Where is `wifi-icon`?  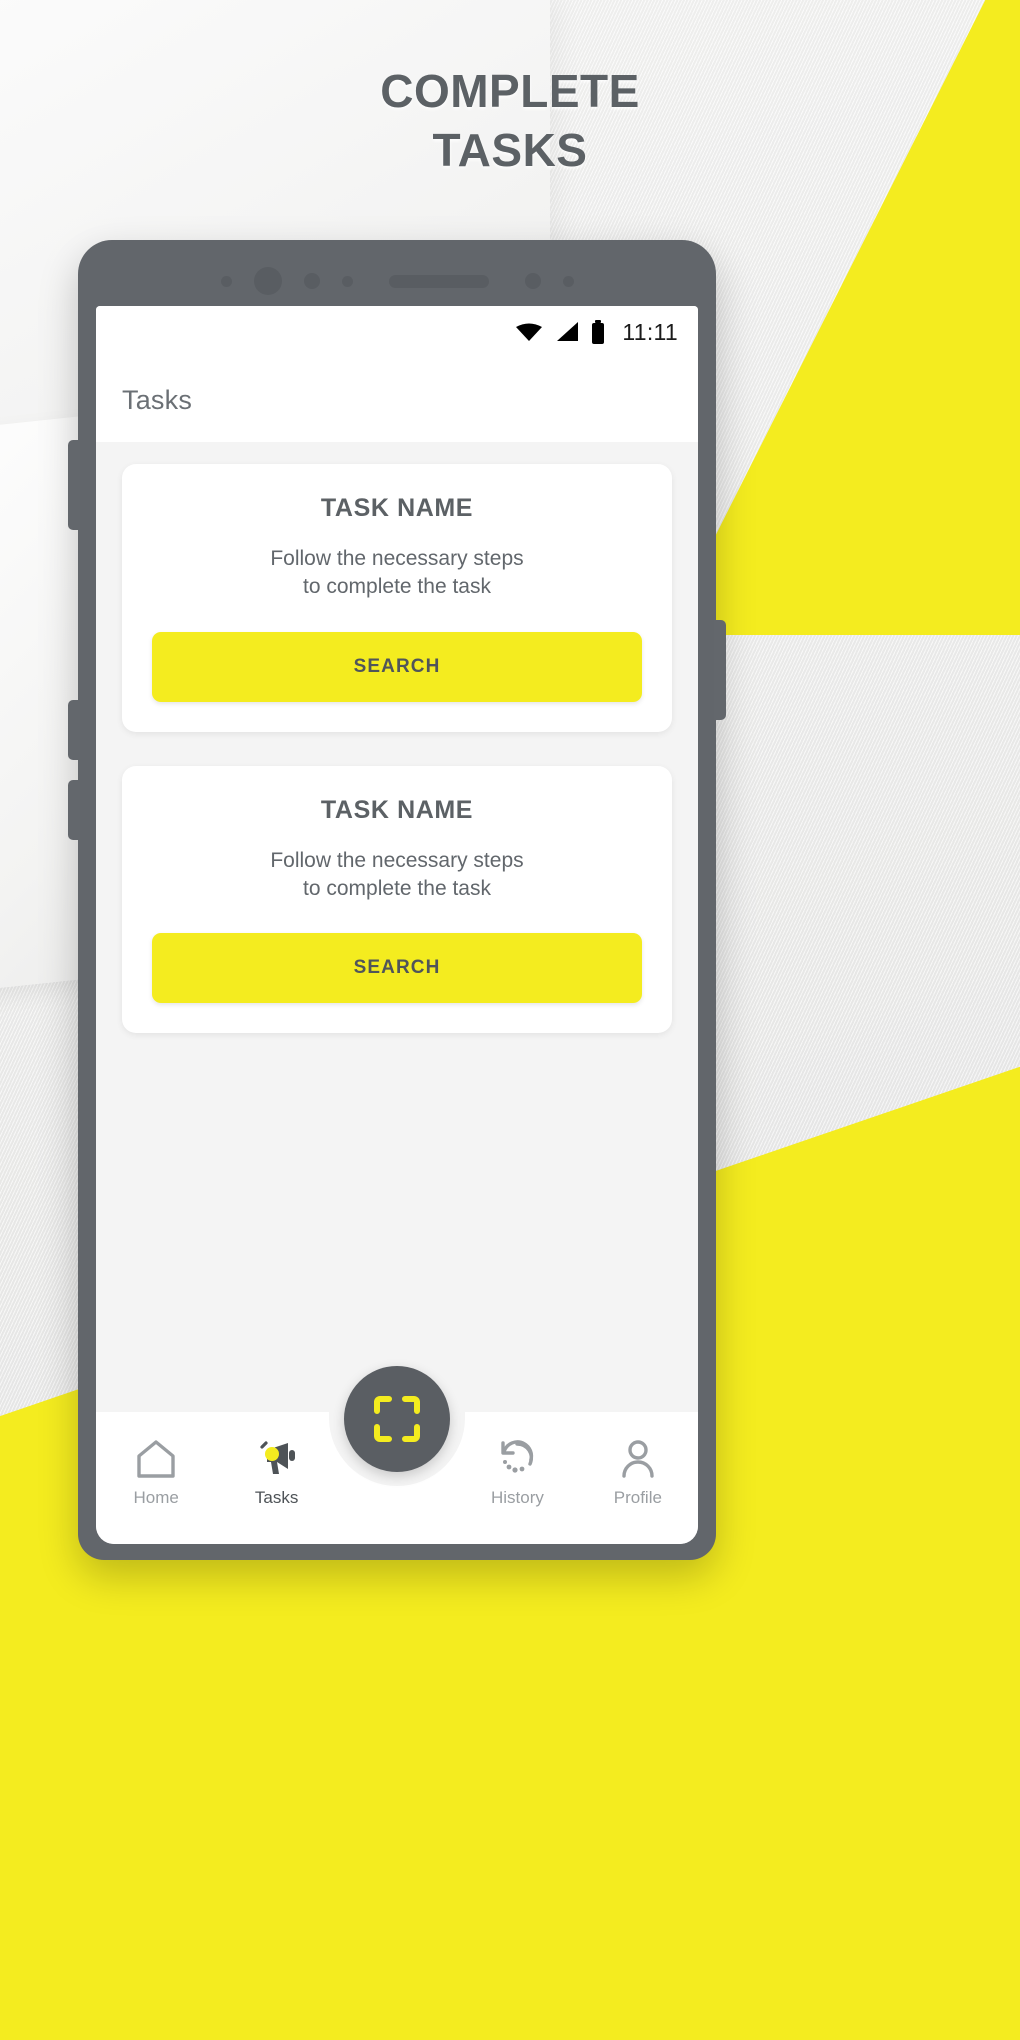
wifi-icon is located at coordinates (529, 332).